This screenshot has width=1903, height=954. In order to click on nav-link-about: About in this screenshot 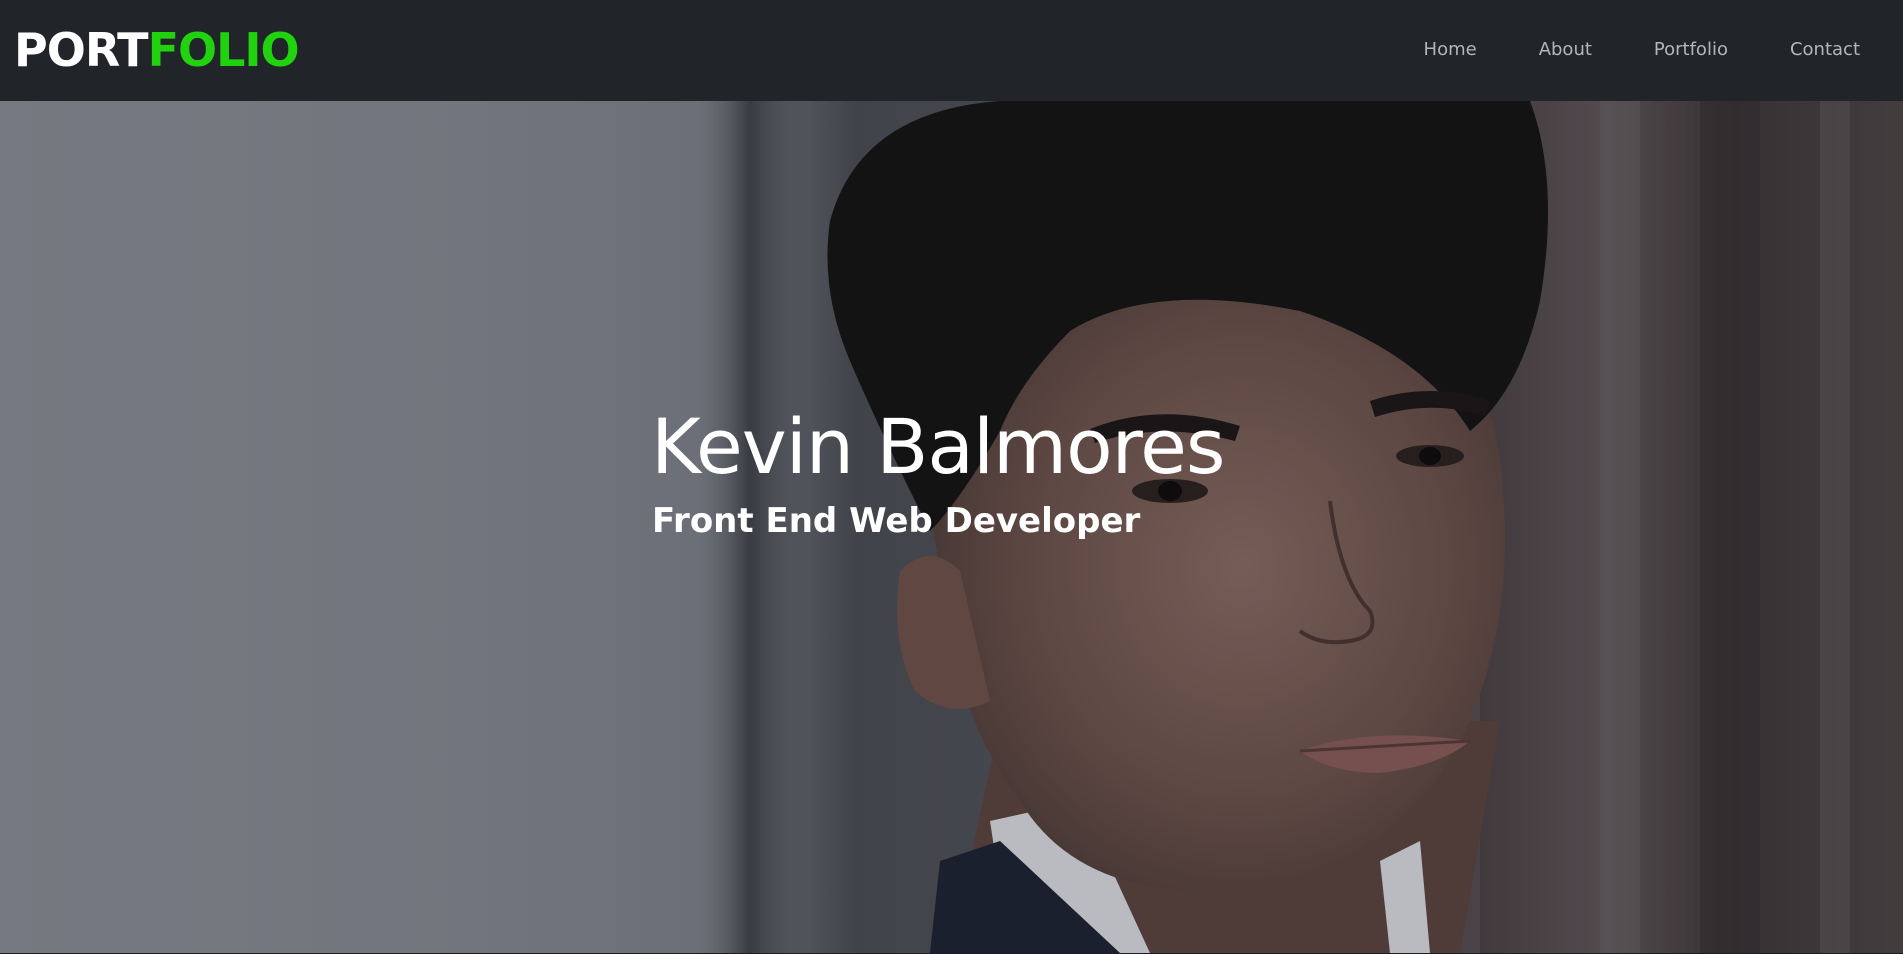, I will do `click(1565, 50)`.